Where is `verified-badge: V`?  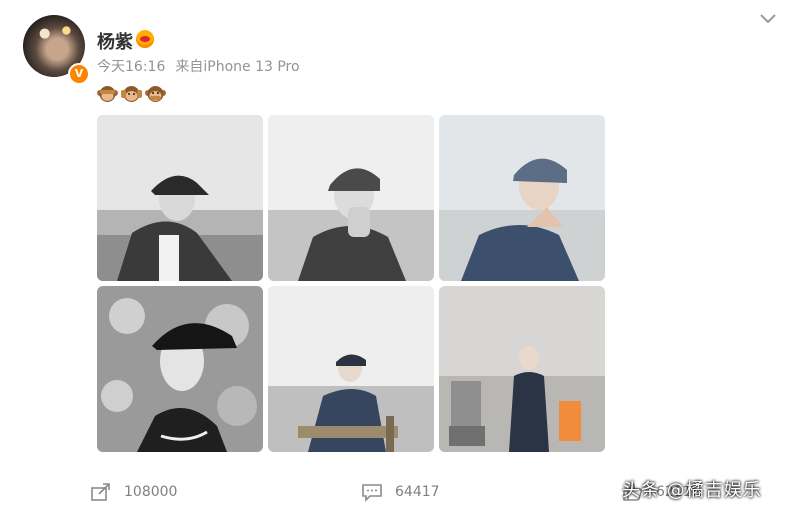 verified-badge: V is located at coordinates (79, 74).